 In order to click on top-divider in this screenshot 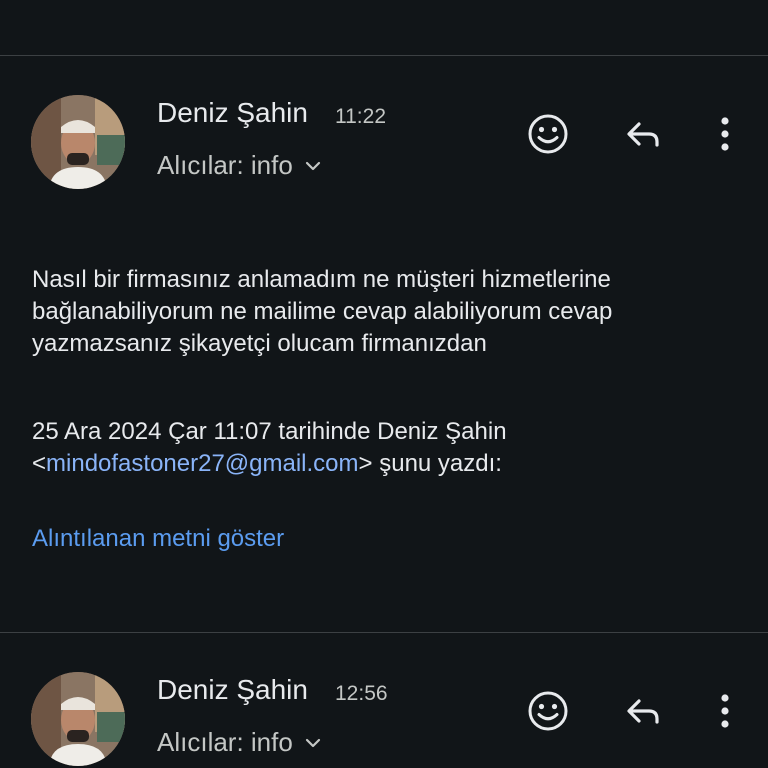, I will do `click(384, 55)`.